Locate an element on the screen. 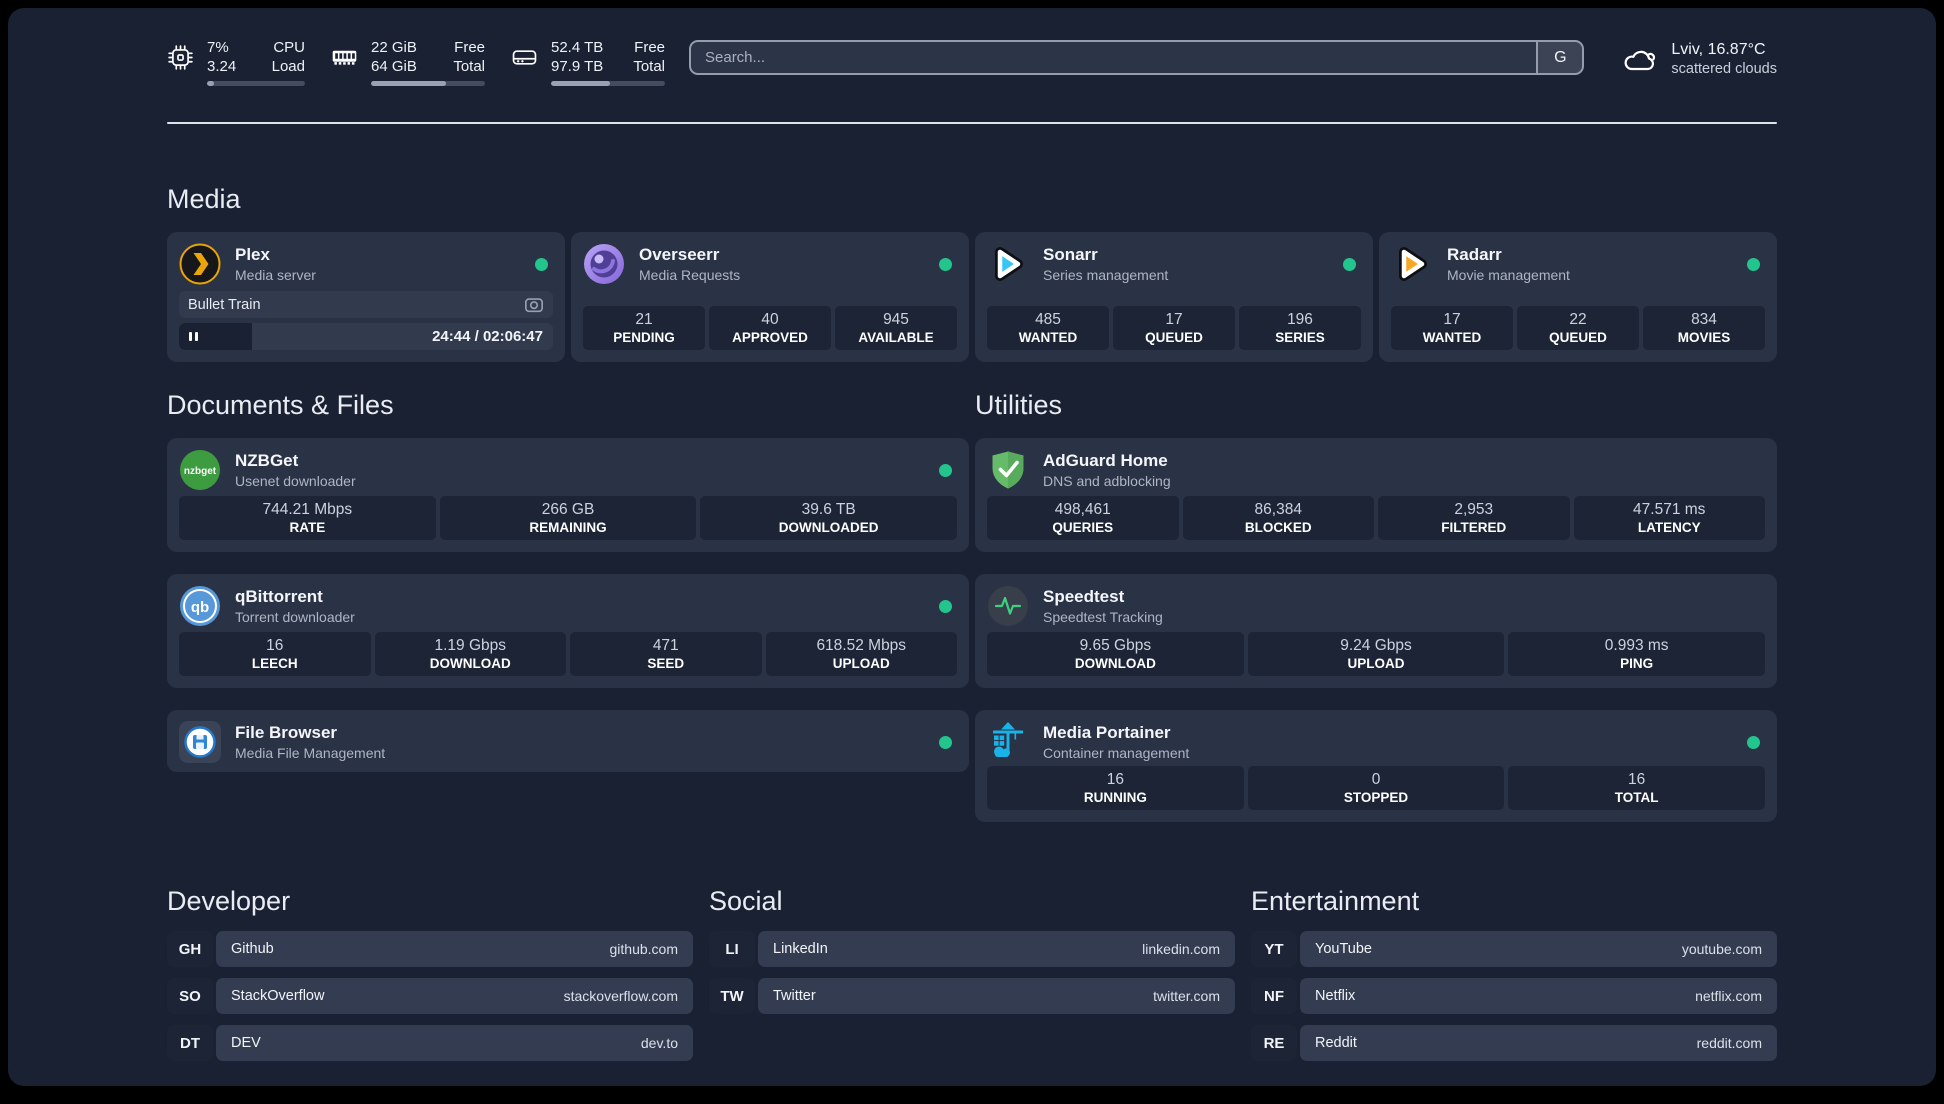 Image resolution: width=1944 pixels, height=1104 pixels. stat-box: 9.24 Gbps UPLOAD is located at coordinates (1376, 654).